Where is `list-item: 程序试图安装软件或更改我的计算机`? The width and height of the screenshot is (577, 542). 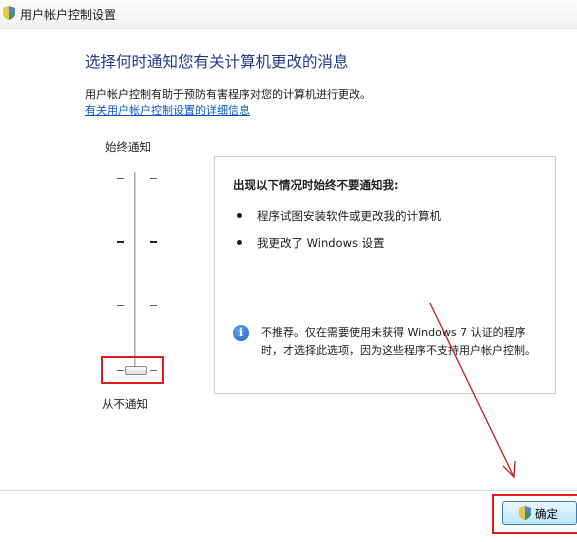
list-item: 程序试图安装软件或更改我的计算机 is located at coordinates (339, 216).